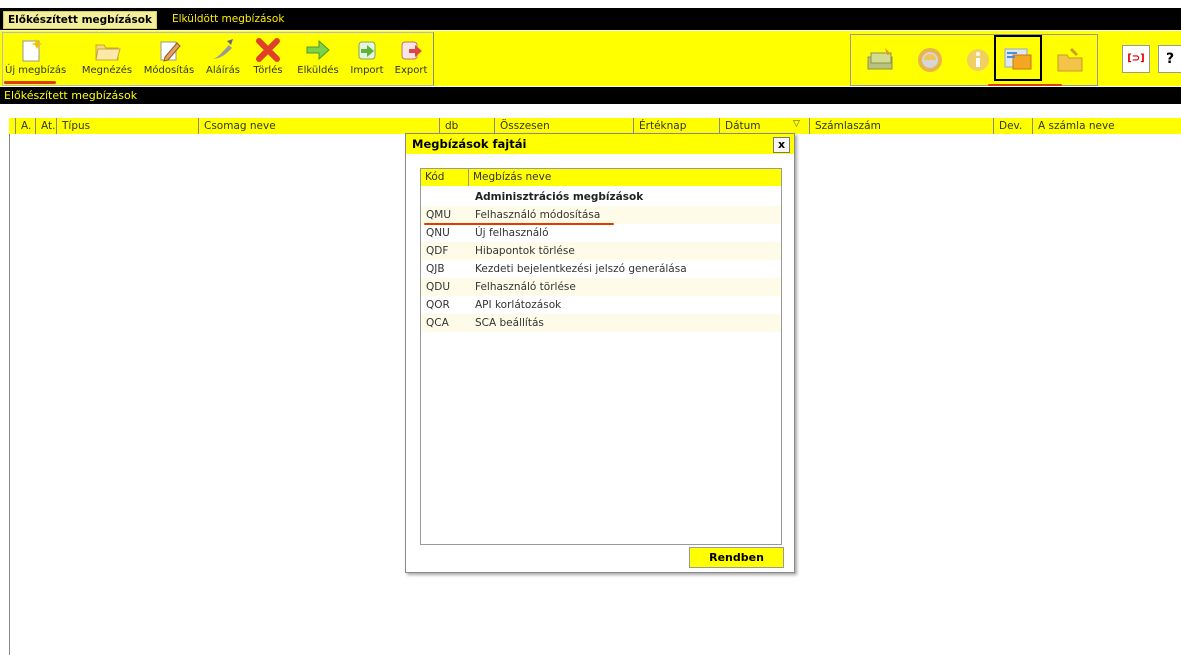 The height and width of the screenshot is (655, 1181). I want to click on new-order-label: Új megbízás, so click(36, 70).